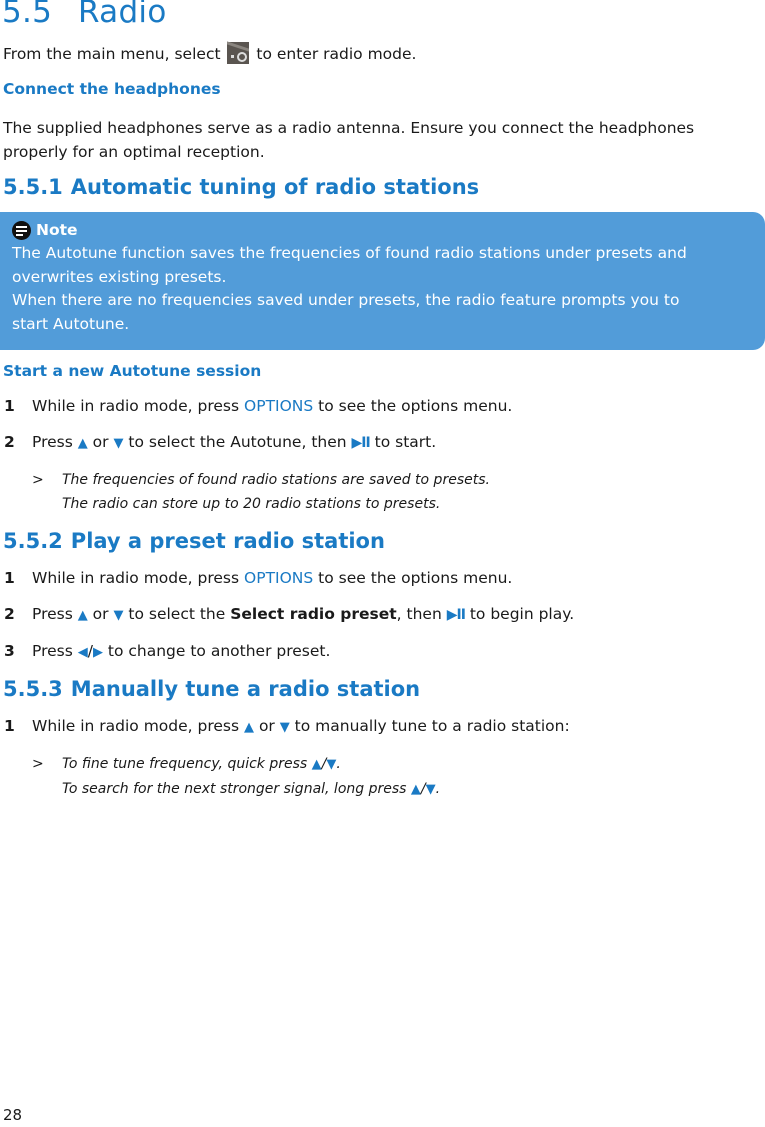  Describe the element at coordinates (275, 187) in the screenshot. I see `autotune-title: Automatic tuning of radio stations` at that location.